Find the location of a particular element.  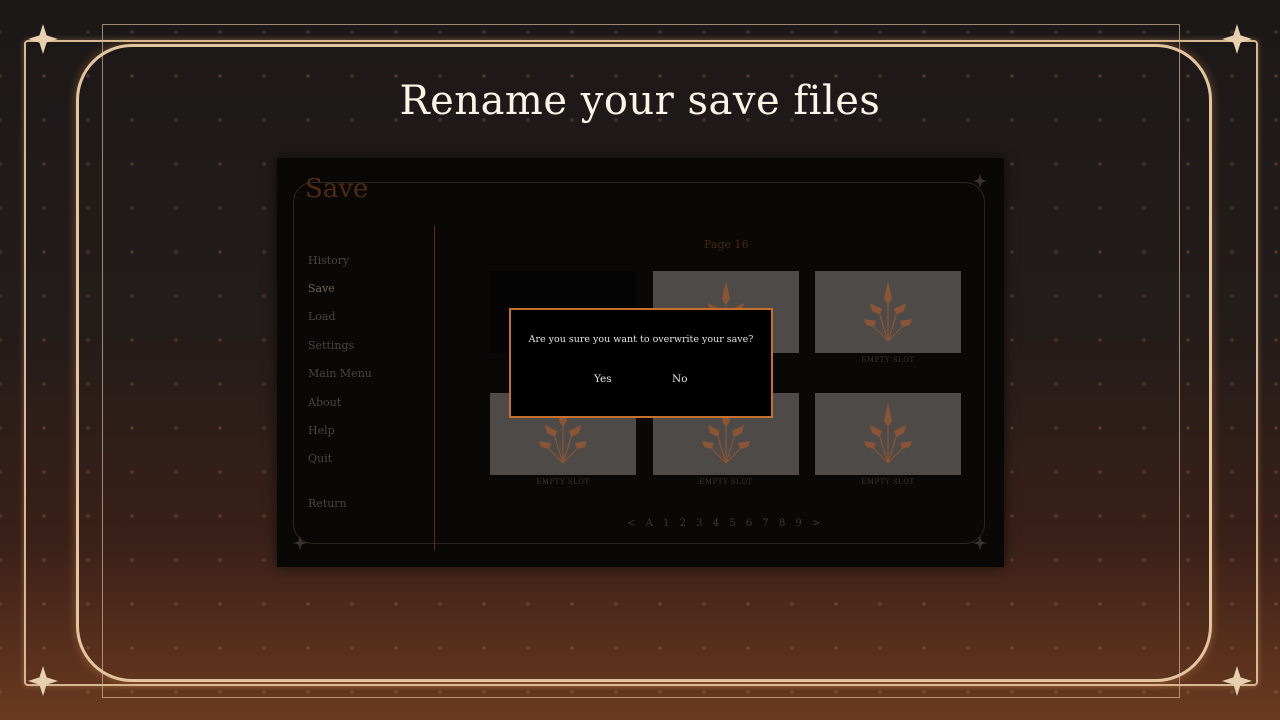

screen-title: Save is located at coordinates (337, 189).